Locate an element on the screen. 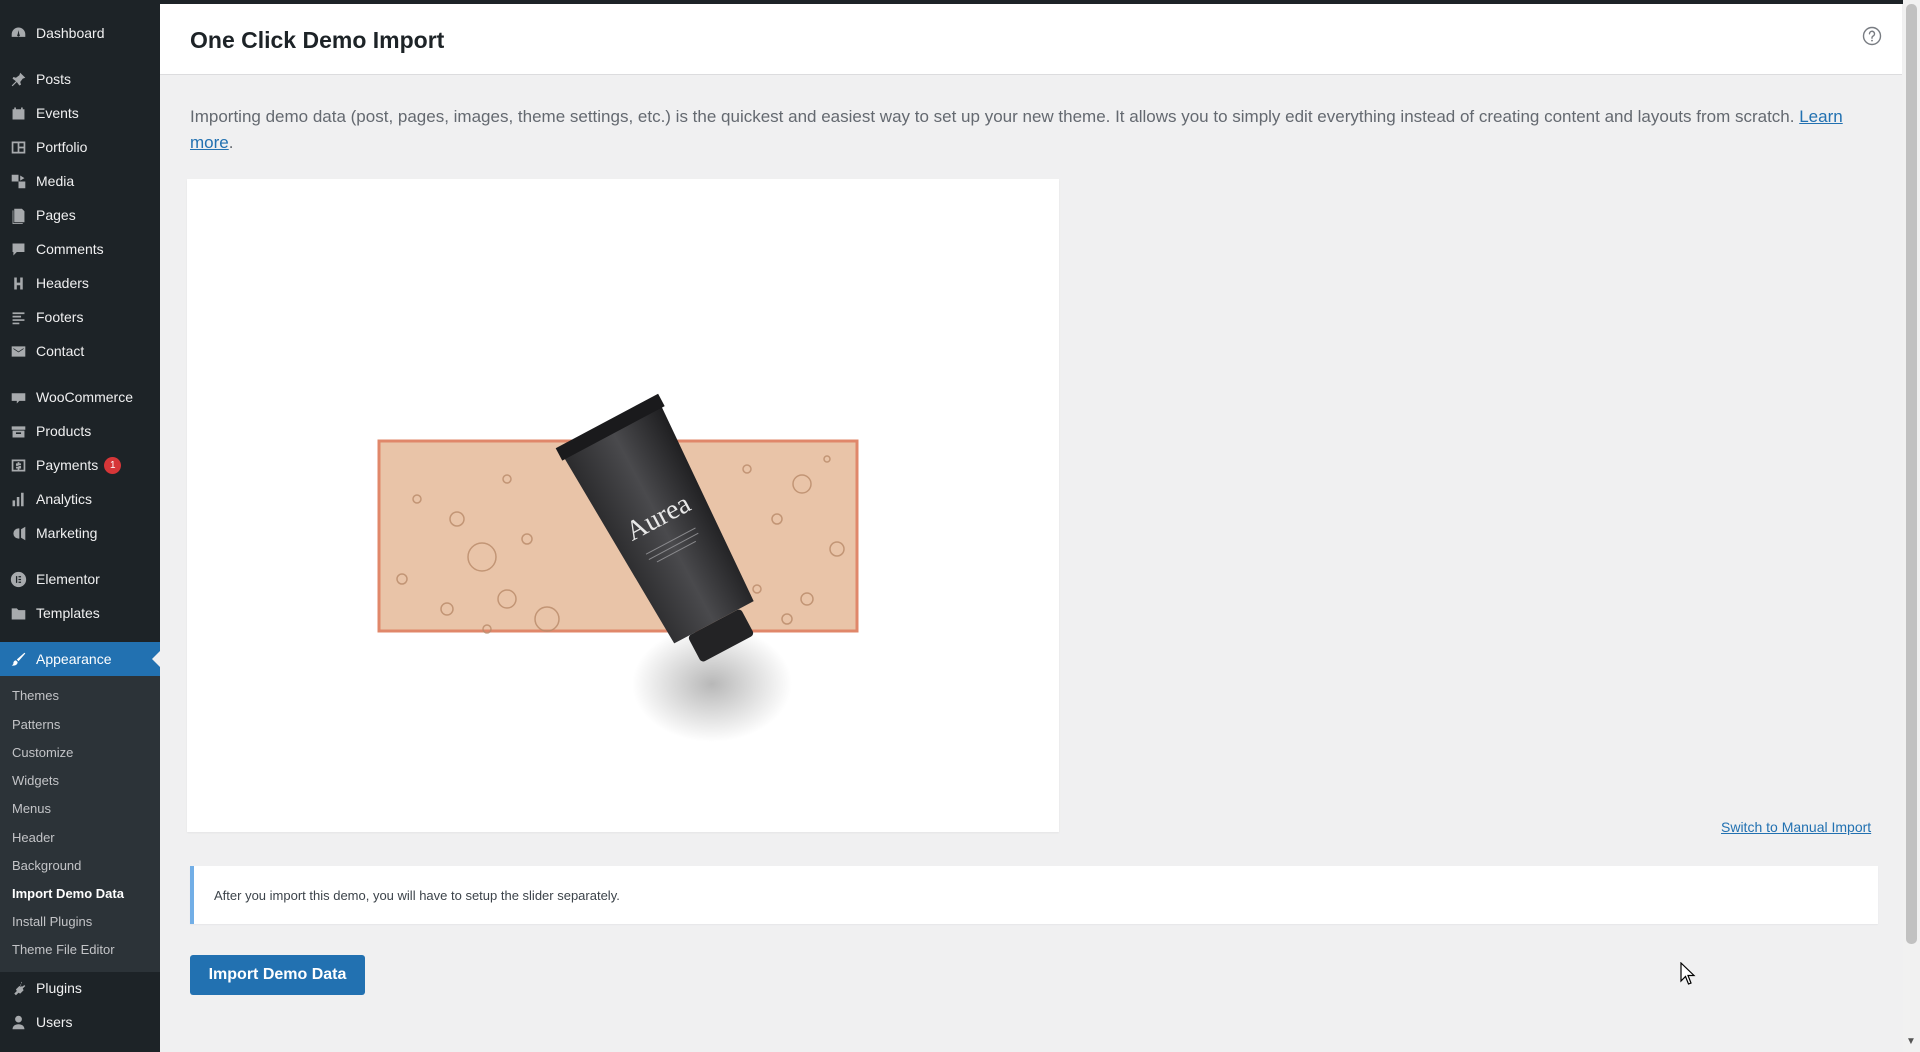 The height and width of the screenshot is (1052, 1920). switch-to-manual-import-link: Switch to Manual Import is located at coordinates (1796, 827).